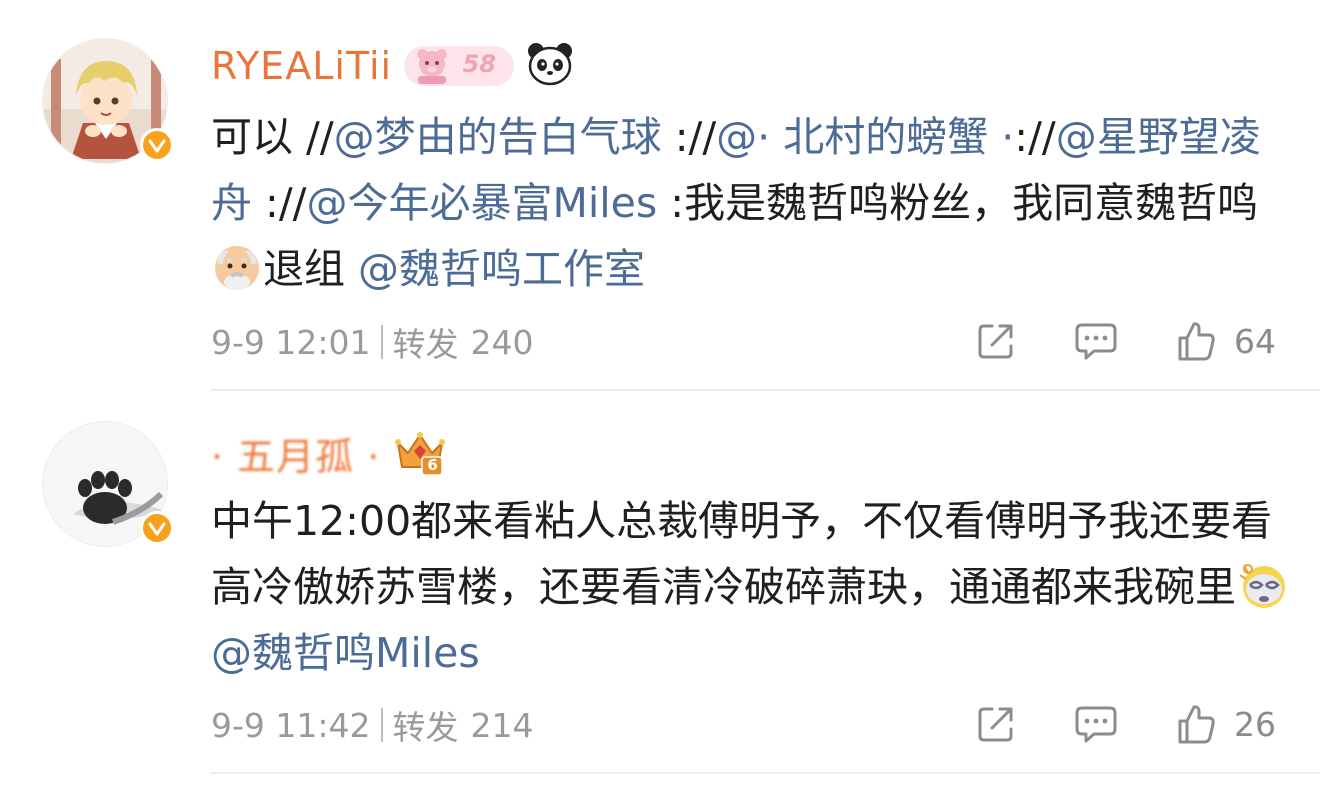 The height and width of the screenshot is (800, 1320). What do you see at coordinates (502, 342) in the screenshot?
I see `repost-count: 240` at bounding box center [502, 342].